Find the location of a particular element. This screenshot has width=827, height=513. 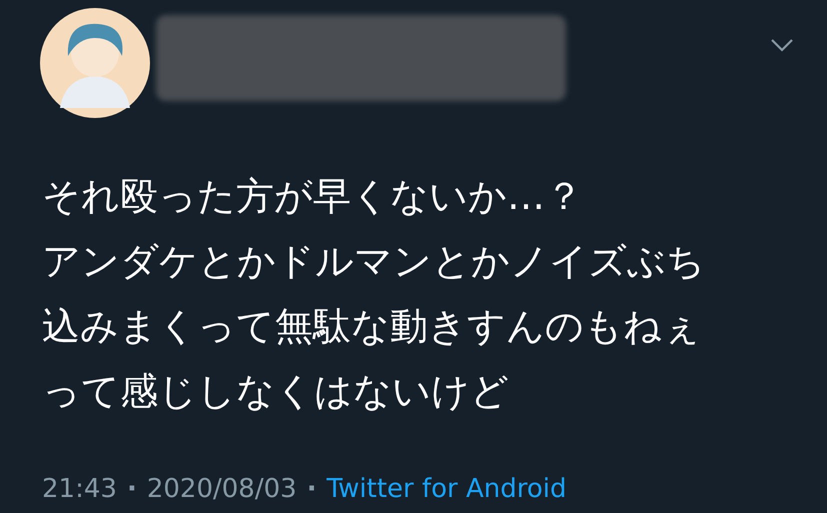

meta-text: 21:43 is located at coordinates (79, 489).